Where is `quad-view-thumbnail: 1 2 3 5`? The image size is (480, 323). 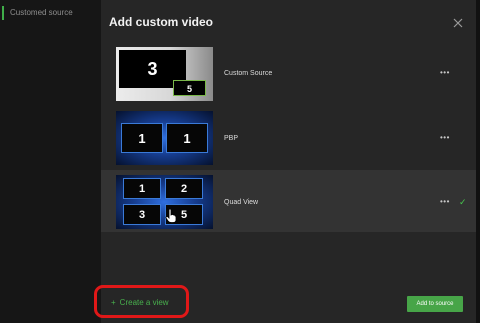
quad-view-thumbnail: 1 2 3 5 is located at coordinates (164, 202).